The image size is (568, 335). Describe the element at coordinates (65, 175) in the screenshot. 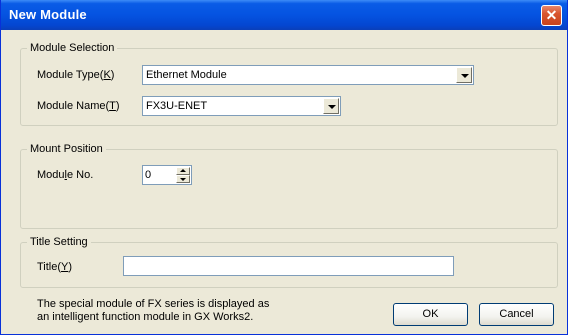

I see `module-no-label: Module No.` at that location.